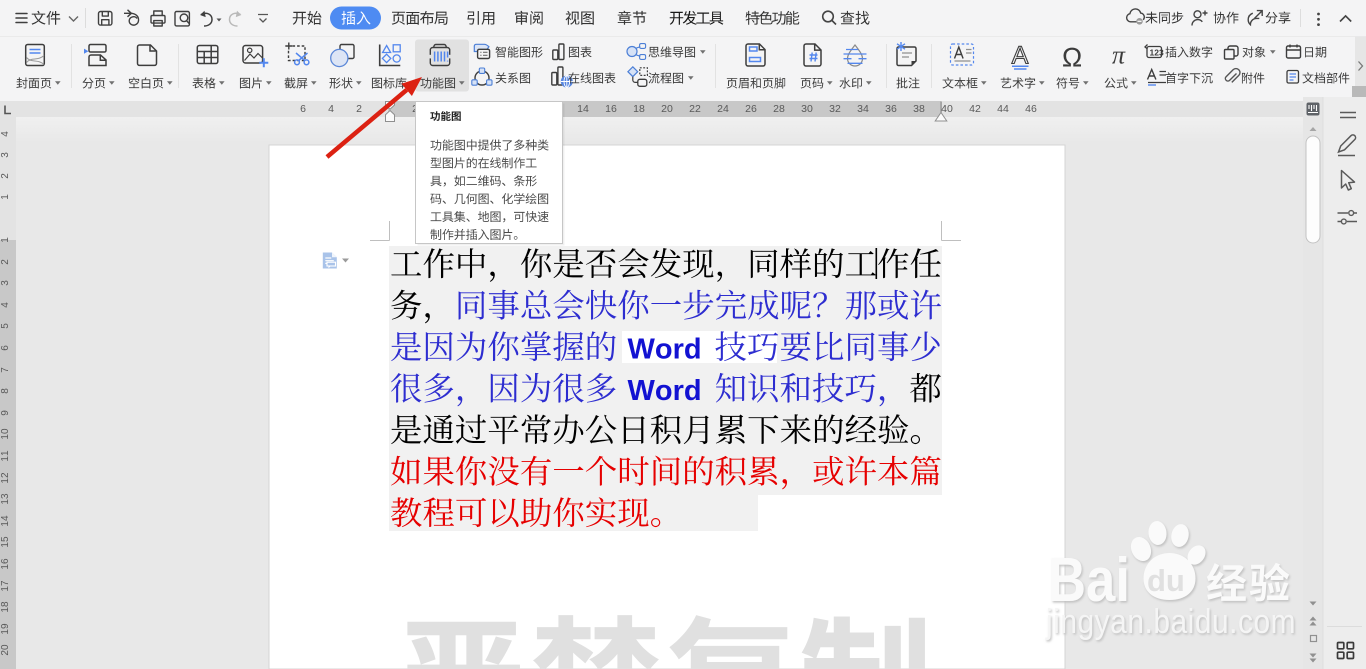 This screenshot has height=669, width=1366. Describe the element at coordinates (975, 109) in the screenshot. I see `svg-text: 42` at that location.